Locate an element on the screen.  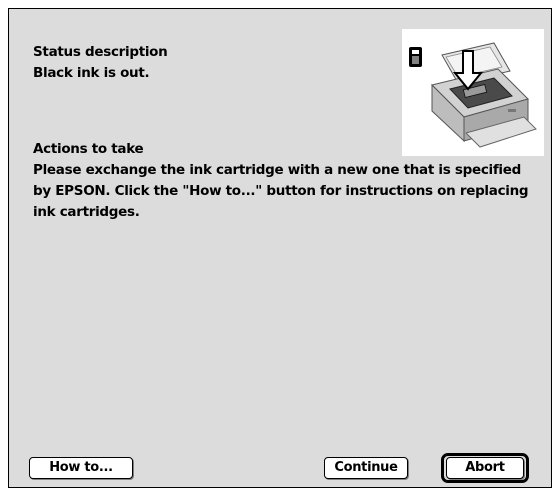
status-description: Status description Black ink is out. is located at coordinates (100, 63).